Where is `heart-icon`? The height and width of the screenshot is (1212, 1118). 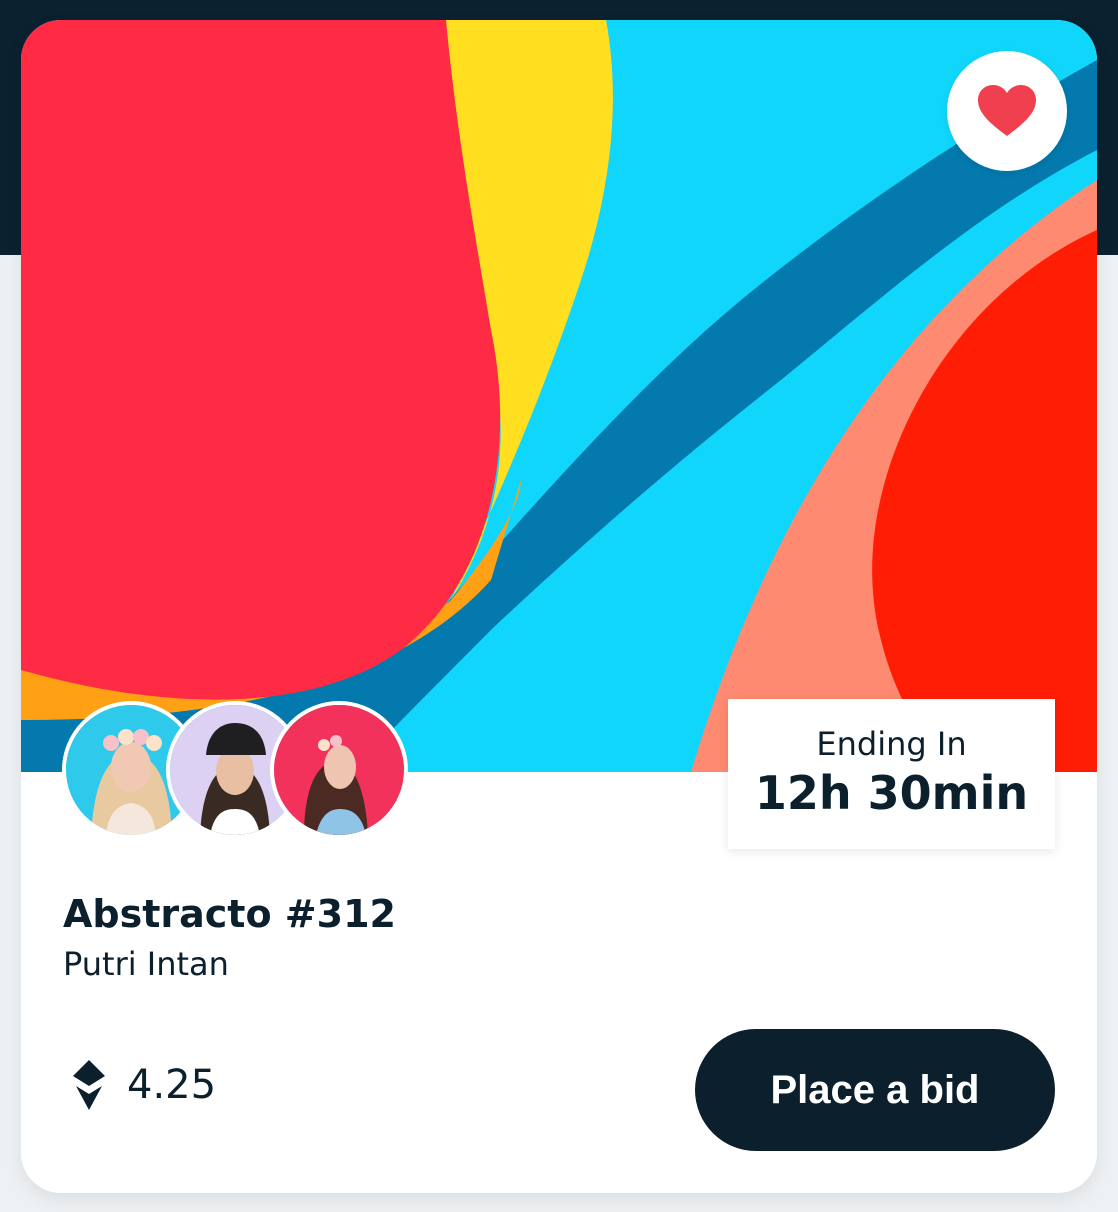
heart-icon is located at coordinates (1007, 110).